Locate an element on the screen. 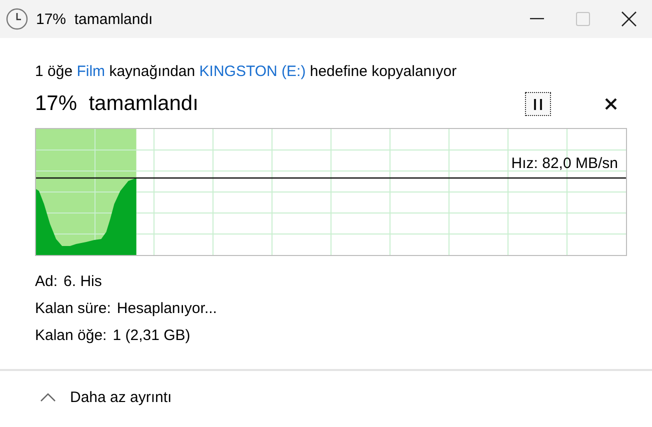 This screenshot has height=427, width=652. detail-value: 6. His is located at coordinates (83, 281).